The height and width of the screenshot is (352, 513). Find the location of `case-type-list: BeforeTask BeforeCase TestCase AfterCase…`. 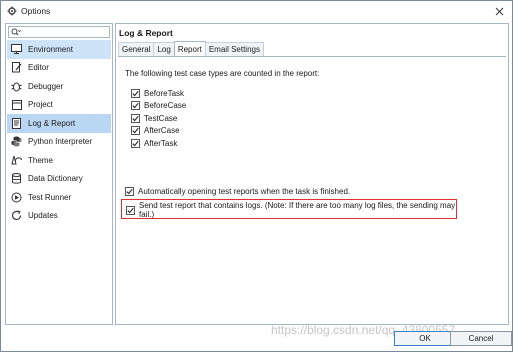

case-type-list: BeforeTask BeforeCase TestCase AfterCase… is located at coordinates (158, 118).